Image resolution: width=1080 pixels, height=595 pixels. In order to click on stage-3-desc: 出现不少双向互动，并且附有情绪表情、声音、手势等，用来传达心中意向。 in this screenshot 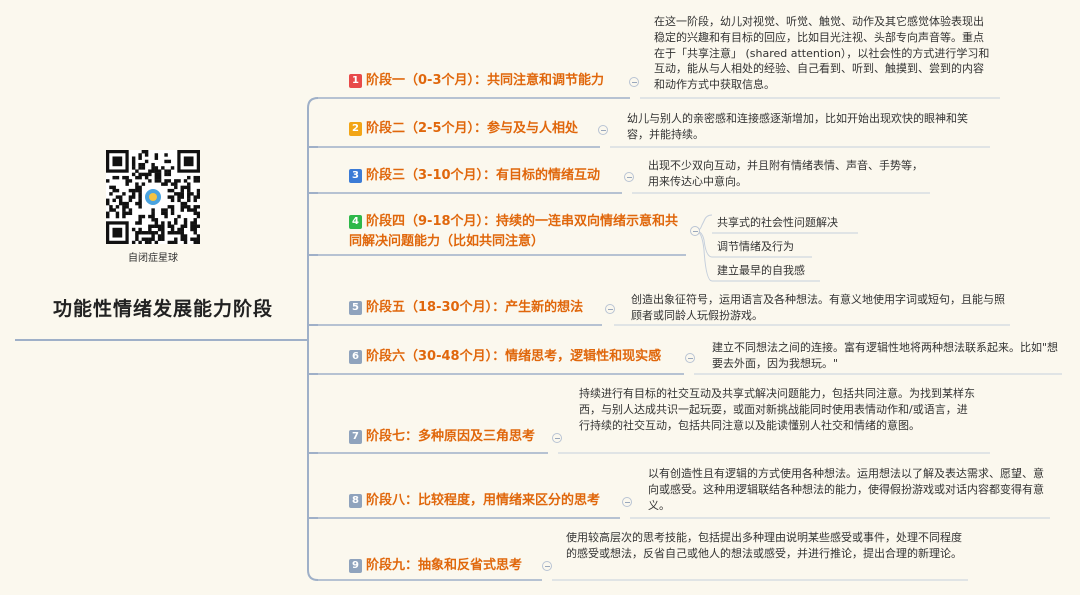, I will do `click(785, 173)`.